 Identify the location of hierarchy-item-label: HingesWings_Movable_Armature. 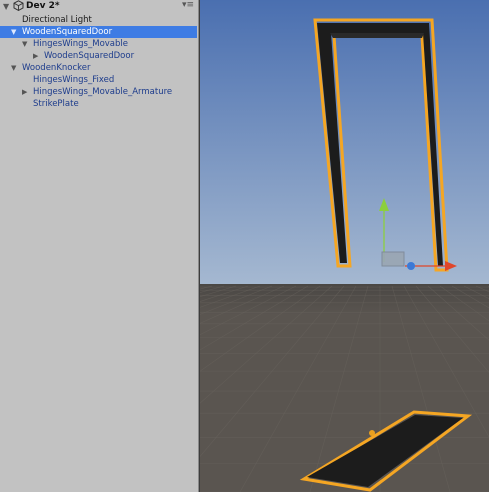
(103, 92).